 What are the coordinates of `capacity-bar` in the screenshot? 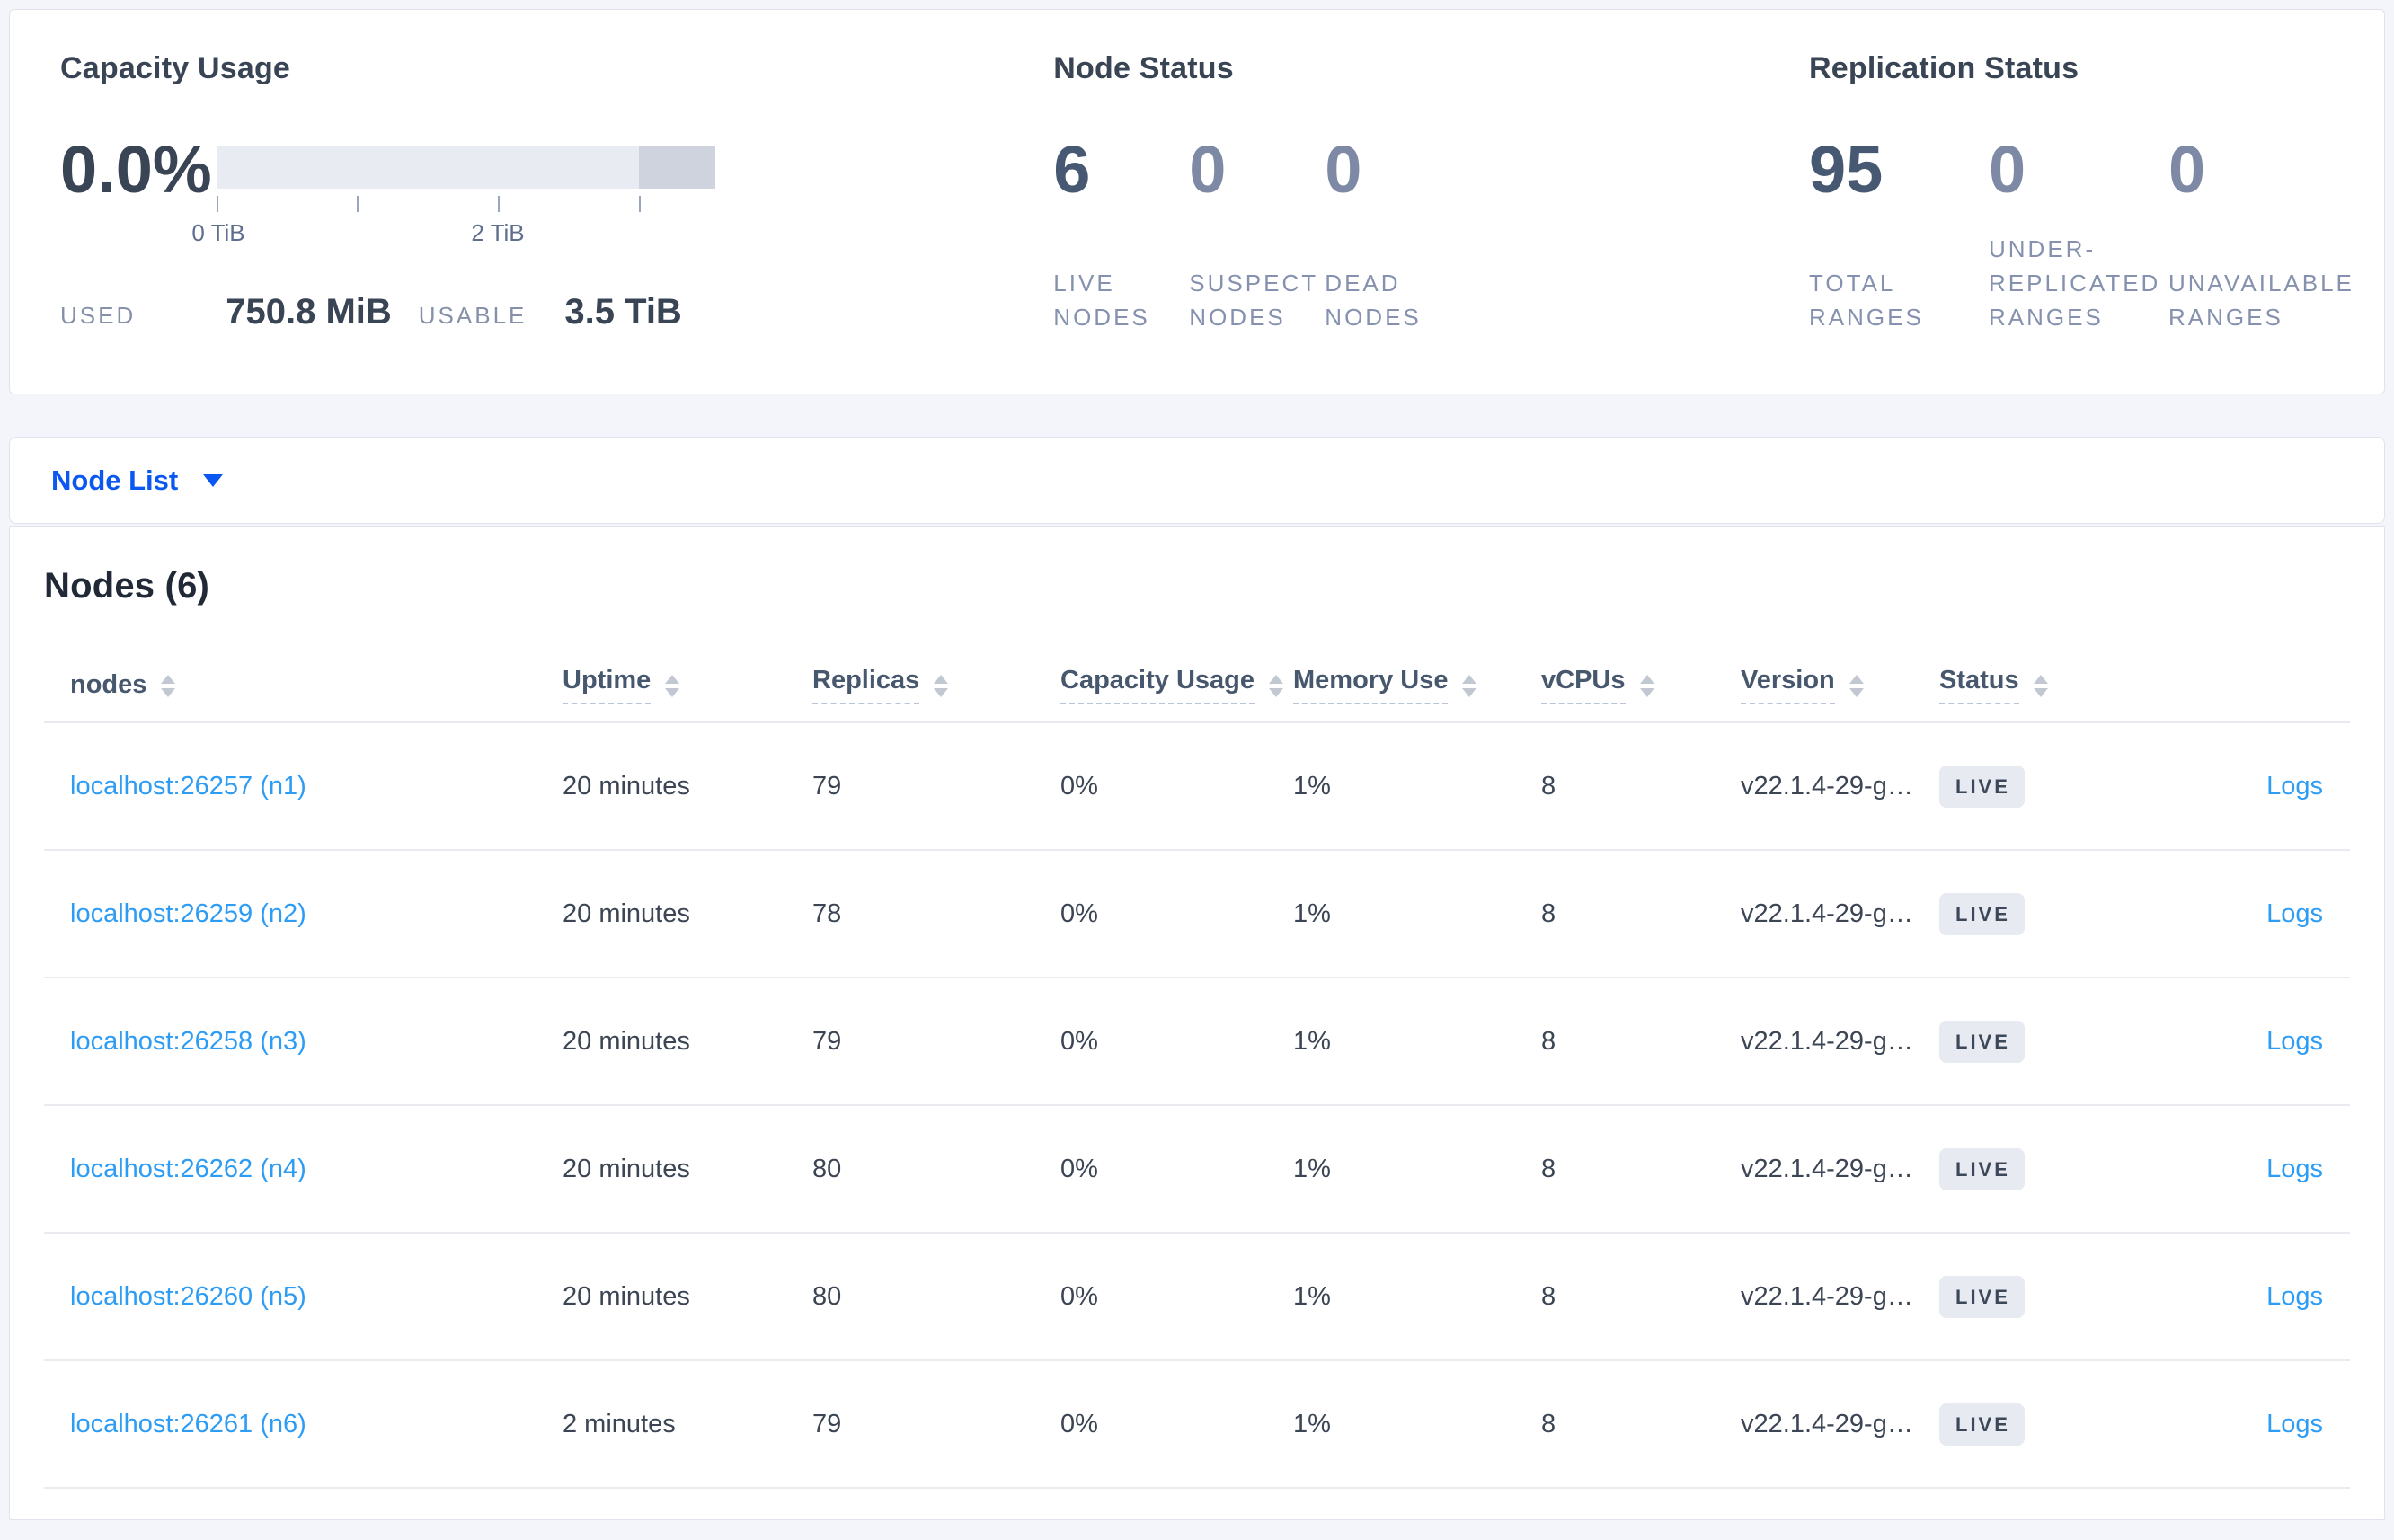 It's located at (466, 167).